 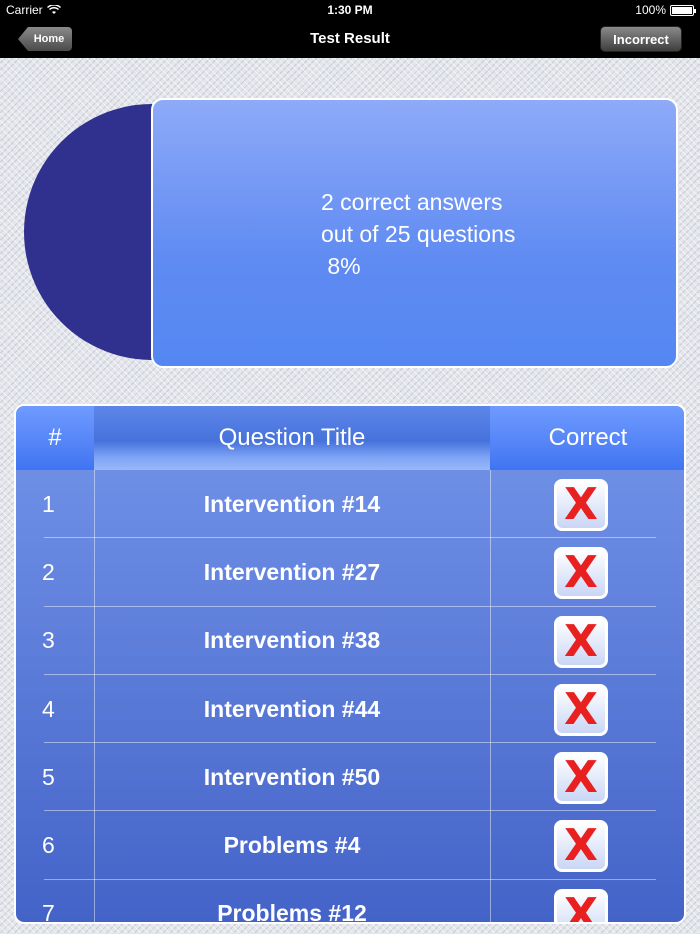 I want to click on nav-bar: Home Test Result Incorrect, so click(x=350, y=39).